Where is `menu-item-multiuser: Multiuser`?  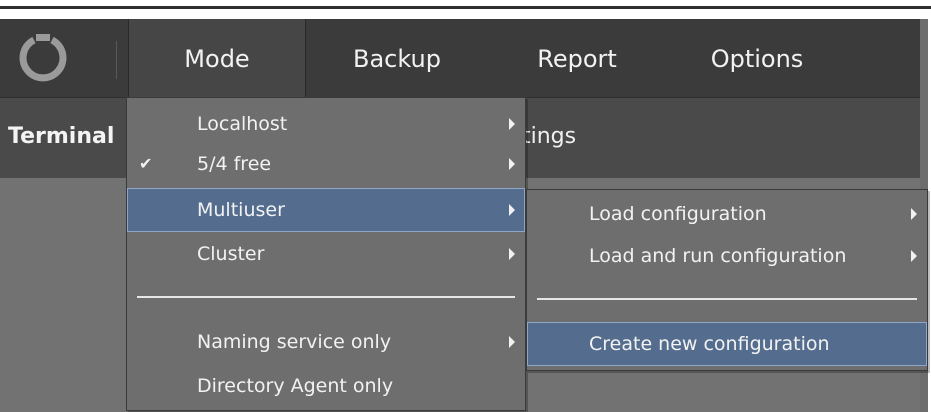 menu-item-multiuser: Multiuser is located at coordinates (326, 210).